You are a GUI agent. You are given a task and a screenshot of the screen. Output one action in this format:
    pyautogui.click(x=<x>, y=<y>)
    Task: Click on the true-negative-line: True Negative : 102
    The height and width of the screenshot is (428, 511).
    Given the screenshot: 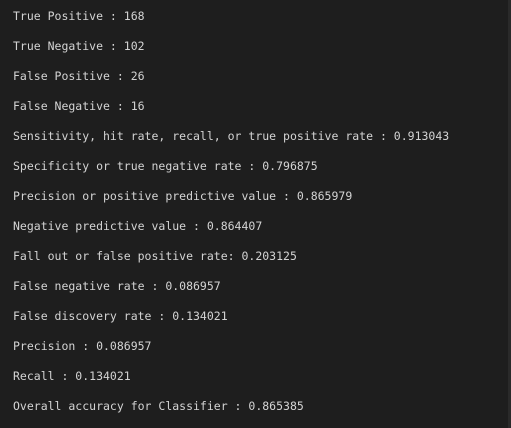 What is the action you would take?
    pyautogui.click(x=79, y=46)
    